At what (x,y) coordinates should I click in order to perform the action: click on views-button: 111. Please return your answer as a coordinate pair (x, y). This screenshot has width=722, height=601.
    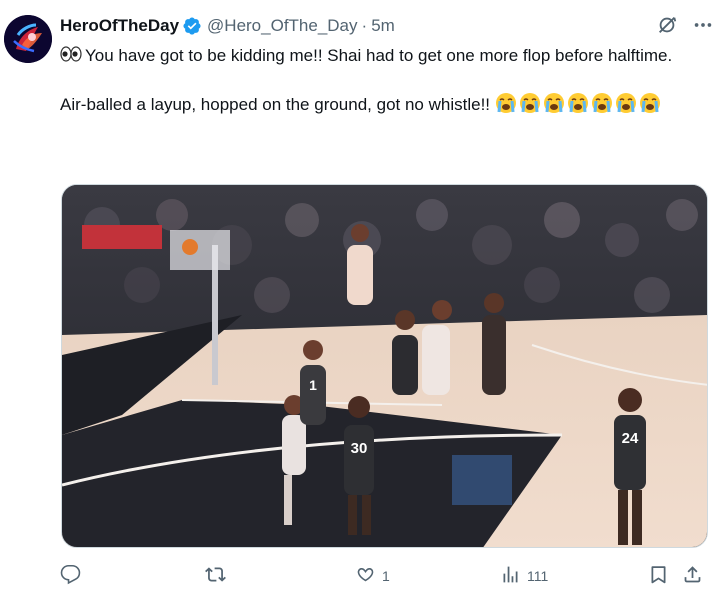
    Looking at the image, I should click on (524, 576).